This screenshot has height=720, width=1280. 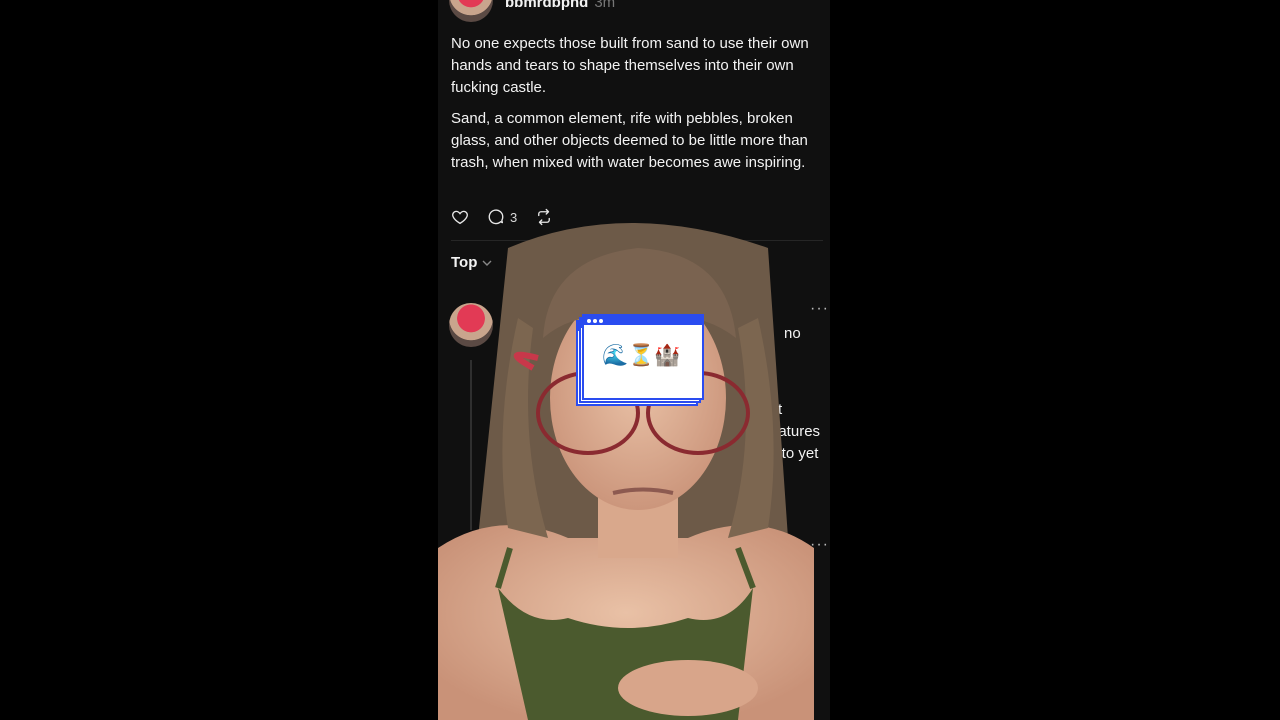 What do you see at coordinates (605, 5) in the screenshot?
I see `post-timestamp: 3m` at bounding box center [605, 5].